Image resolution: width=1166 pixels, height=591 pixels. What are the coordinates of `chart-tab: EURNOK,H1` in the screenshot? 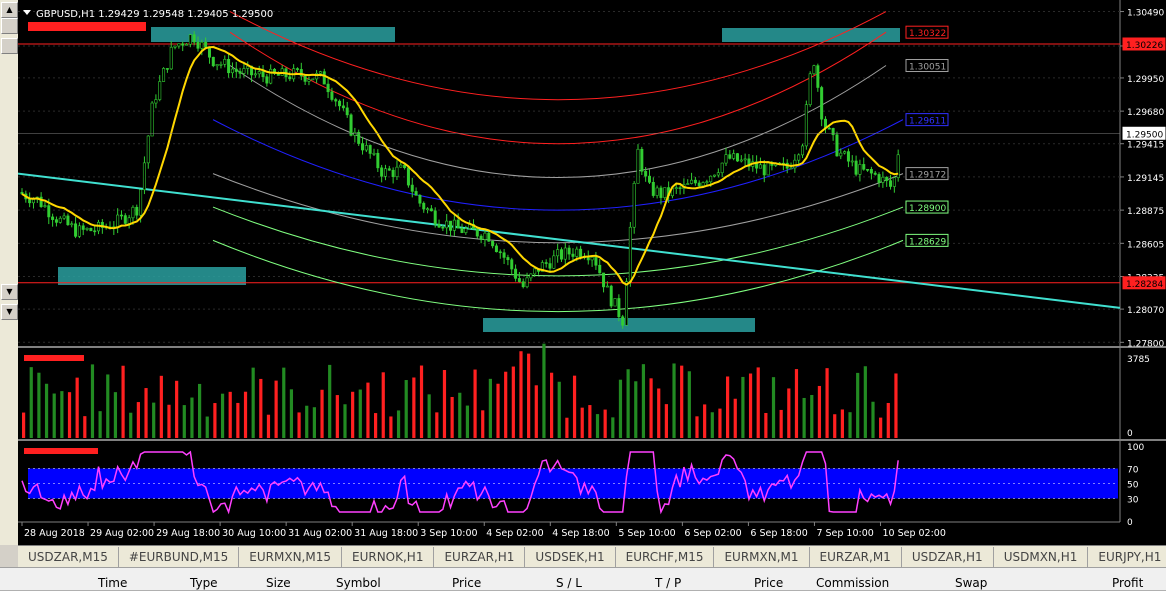 It's located at (388, 557).